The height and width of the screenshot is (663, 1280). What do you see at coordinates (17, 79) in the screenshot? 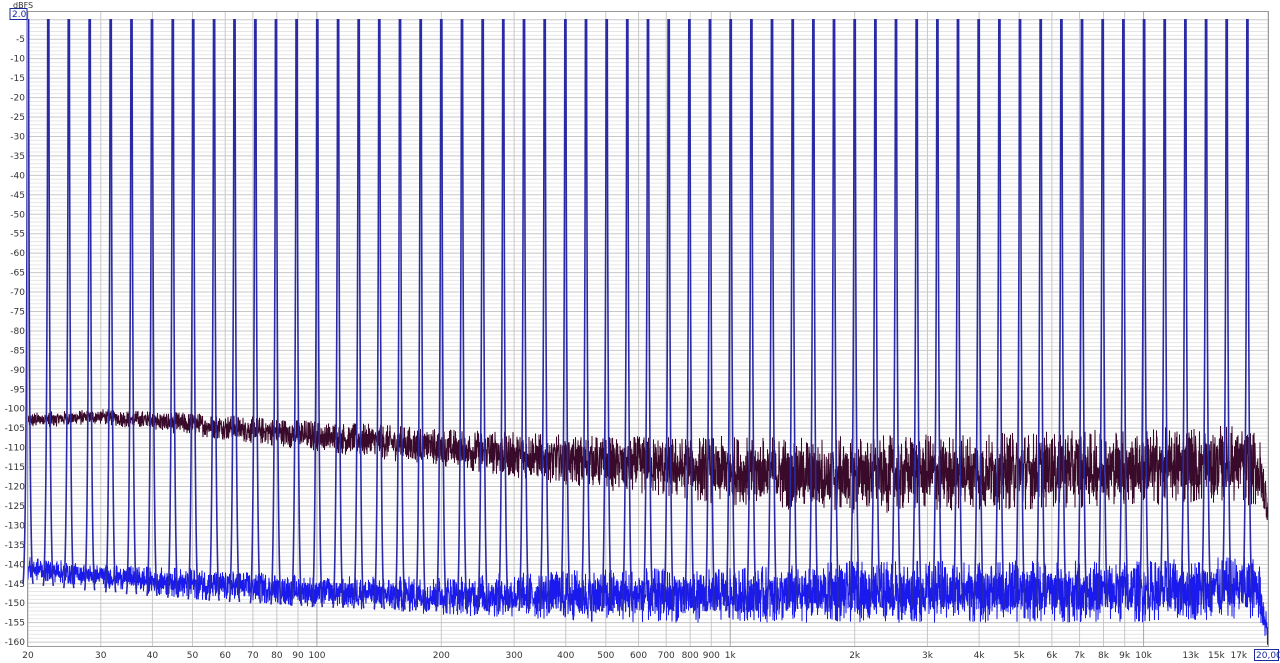
I see `y-tick-label: -15` at bounding box center [17, 79].